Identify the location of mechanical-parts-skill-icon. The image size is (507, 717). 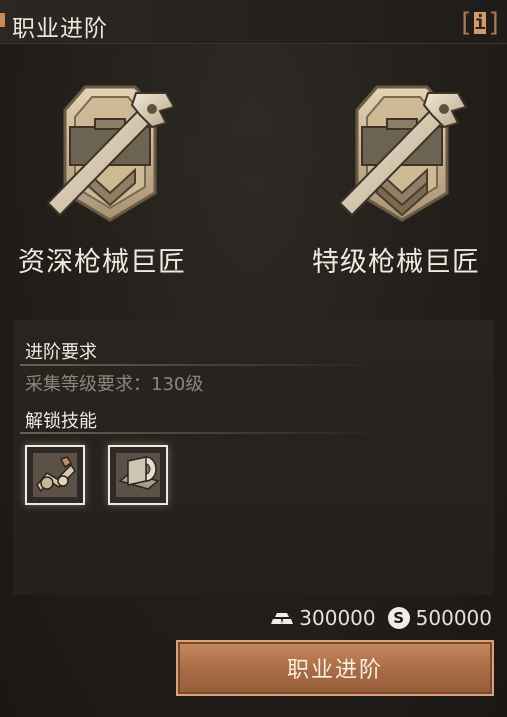
(55, 475).